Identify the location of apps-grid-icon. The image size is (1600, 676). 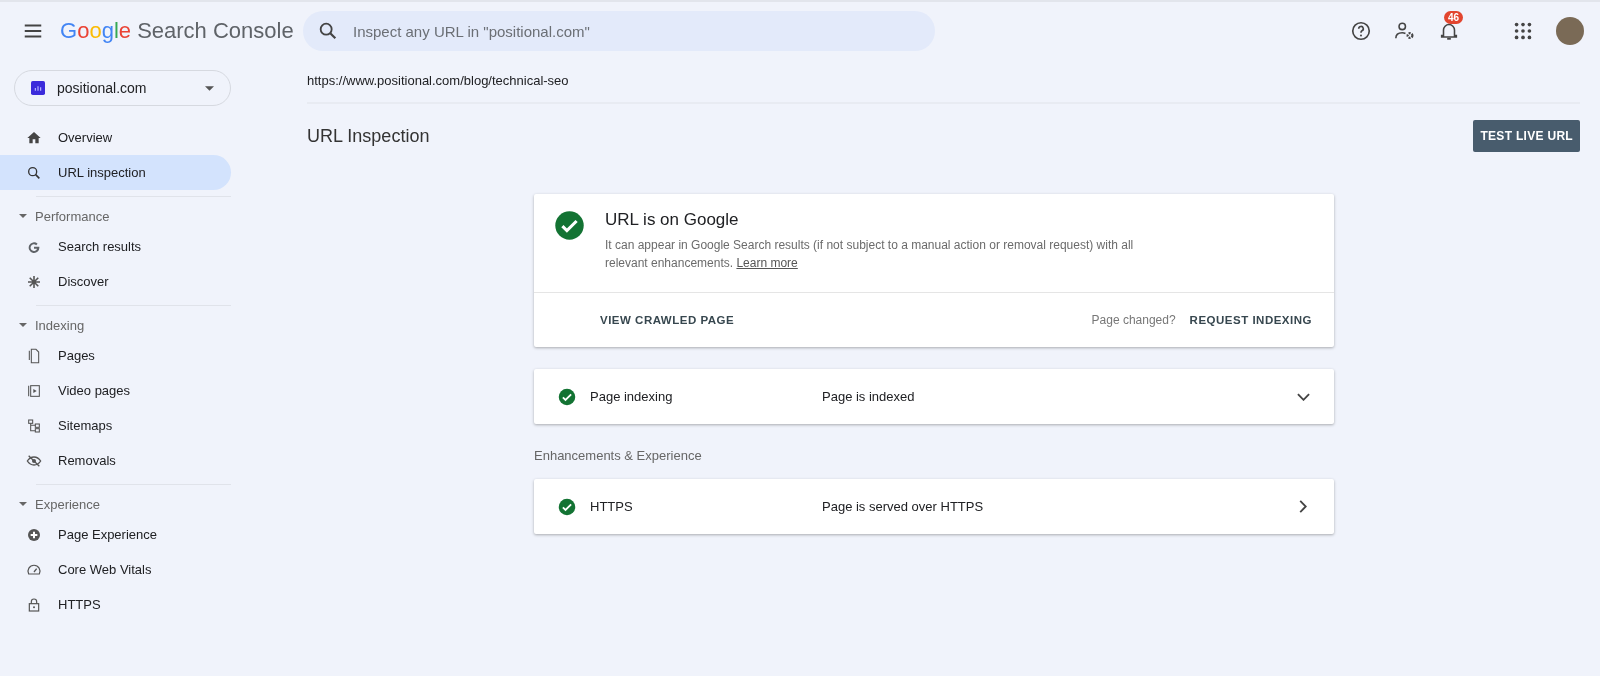
(1523, 31).